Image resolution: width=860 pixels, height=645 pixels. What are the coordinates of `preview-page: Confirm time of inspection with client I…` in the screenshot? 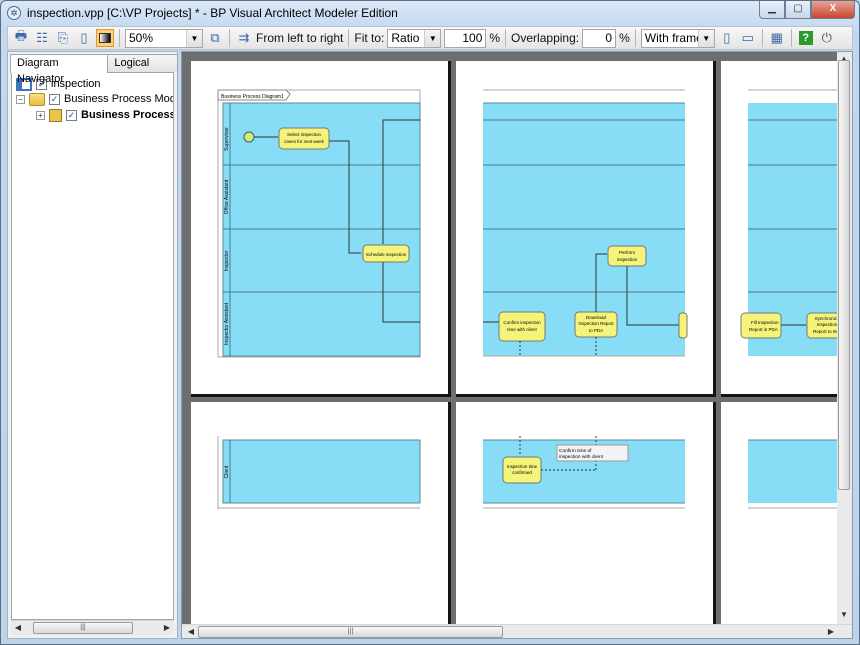 It's located at (586, 520).